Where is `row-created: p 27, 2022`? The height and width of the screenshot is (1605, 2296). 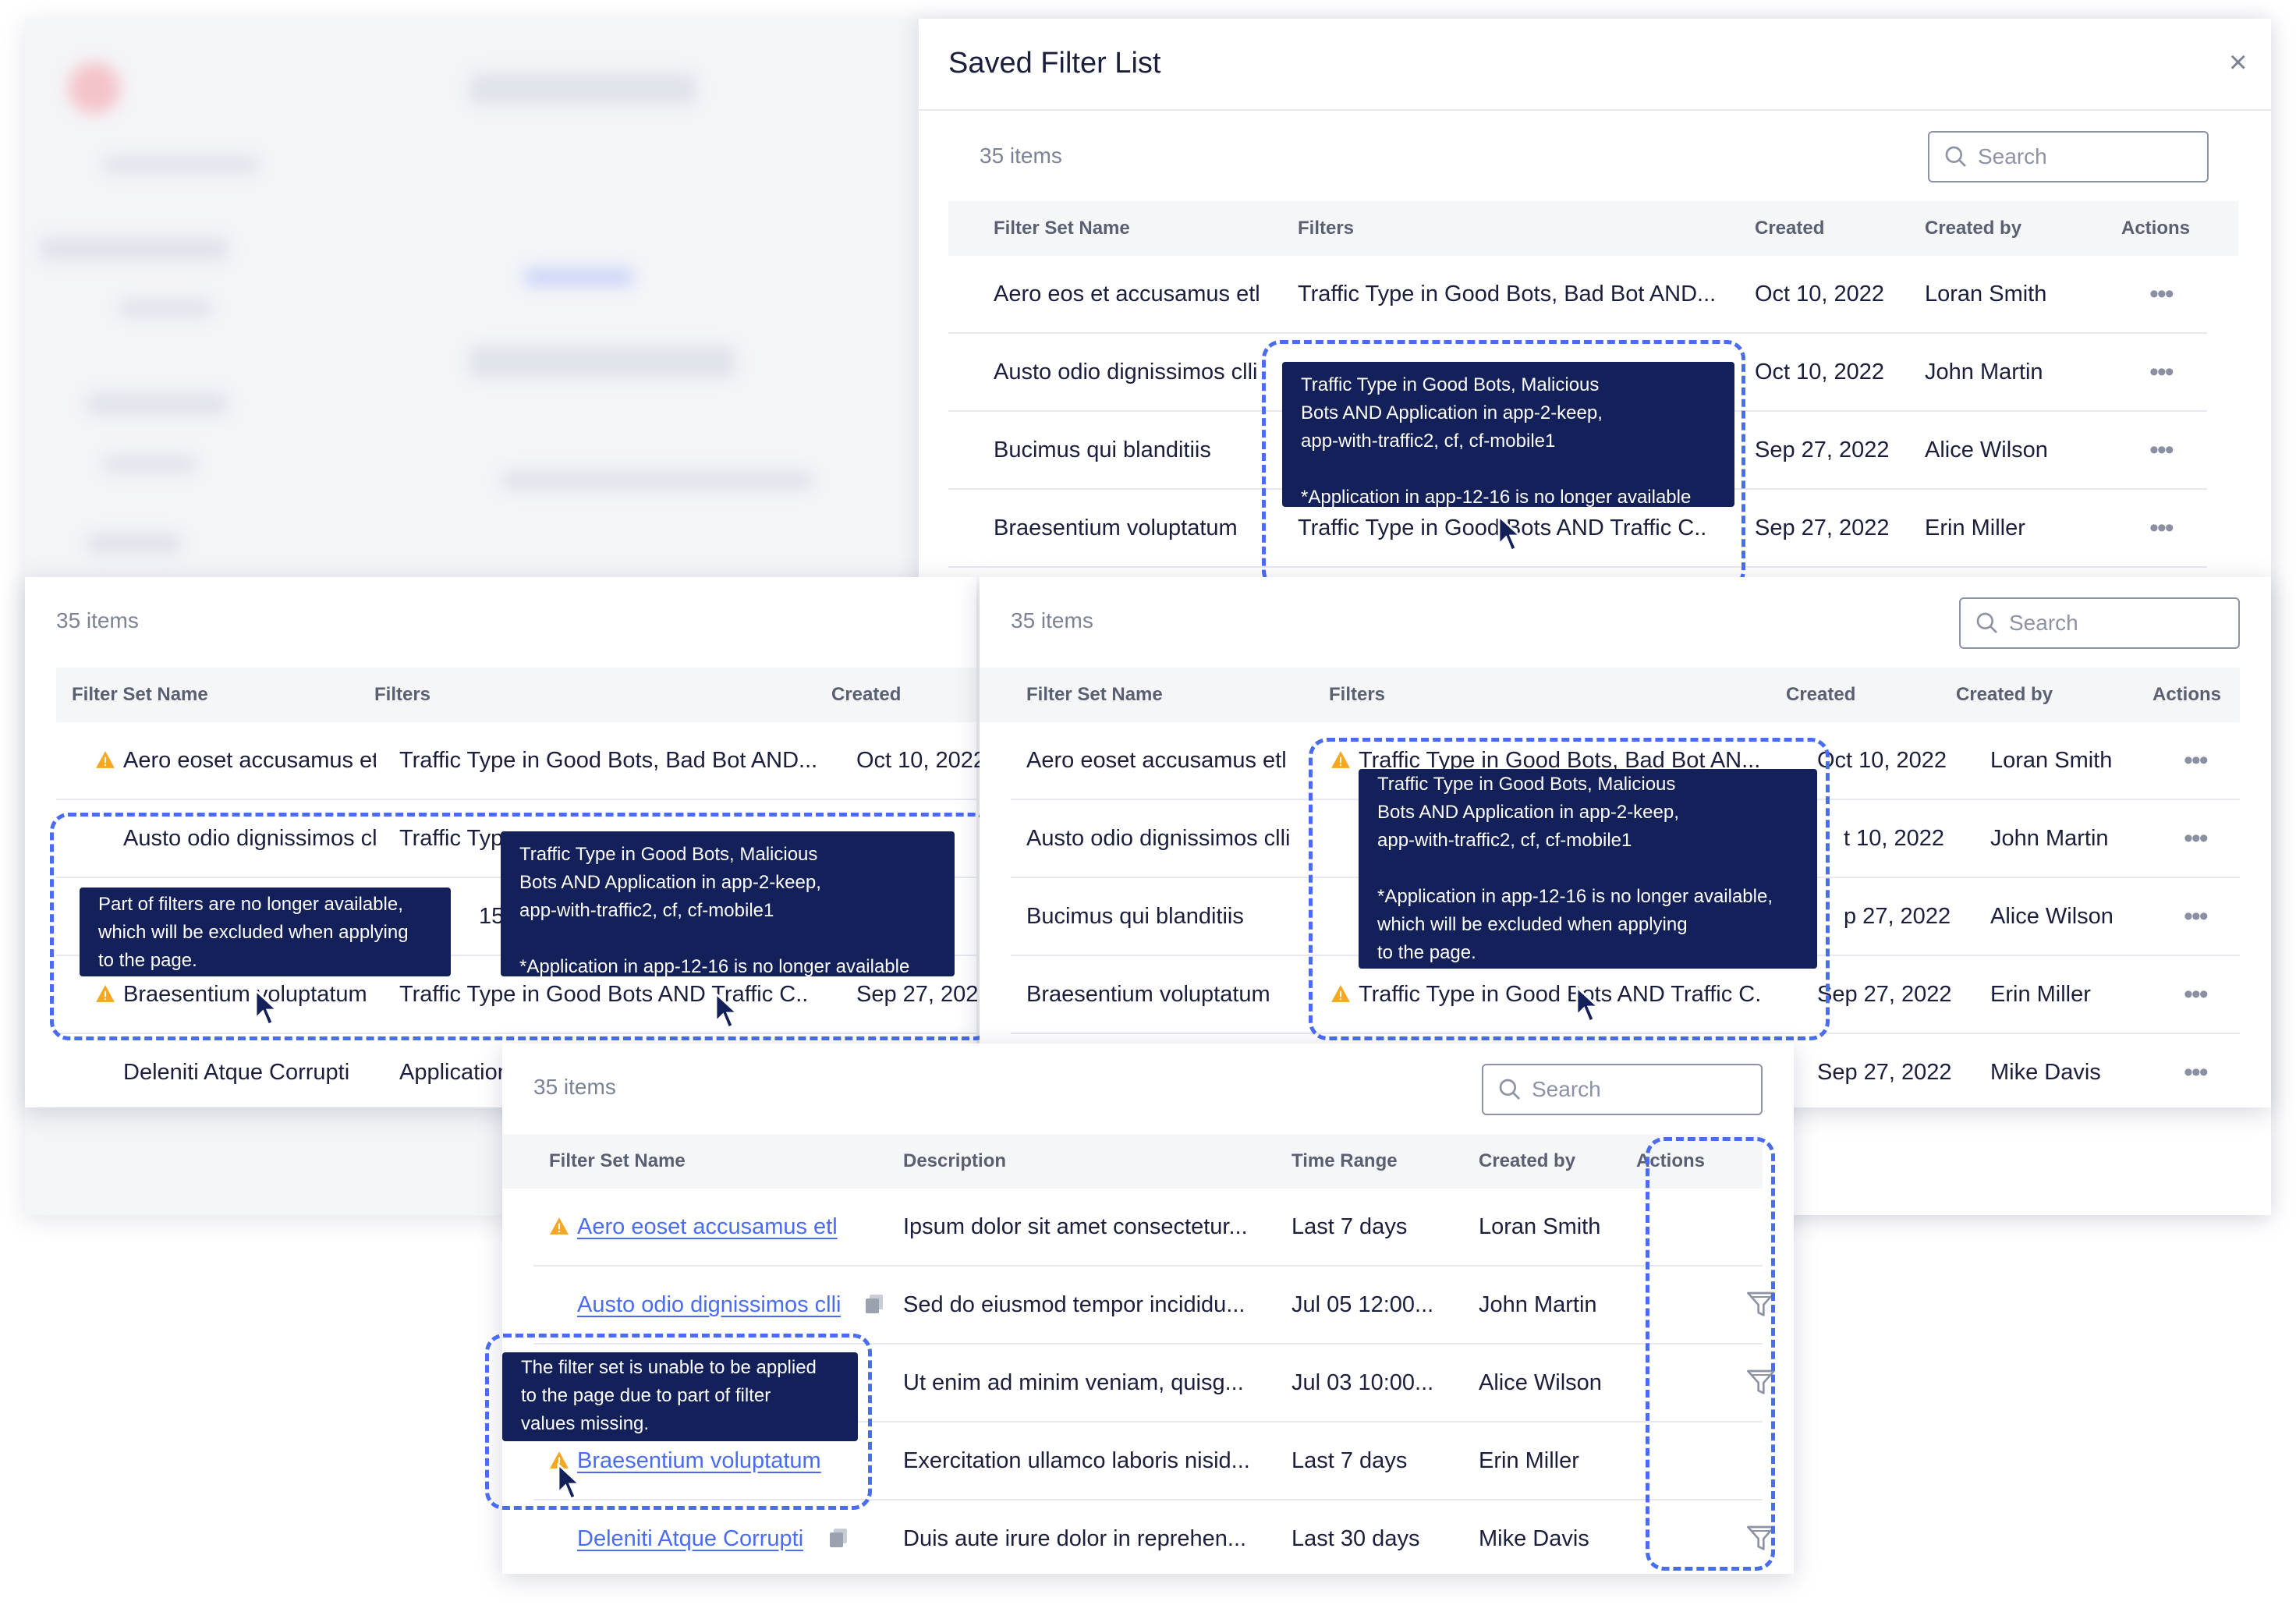
row-created: p 27, 2022 is located at coordinates (1897, 916).